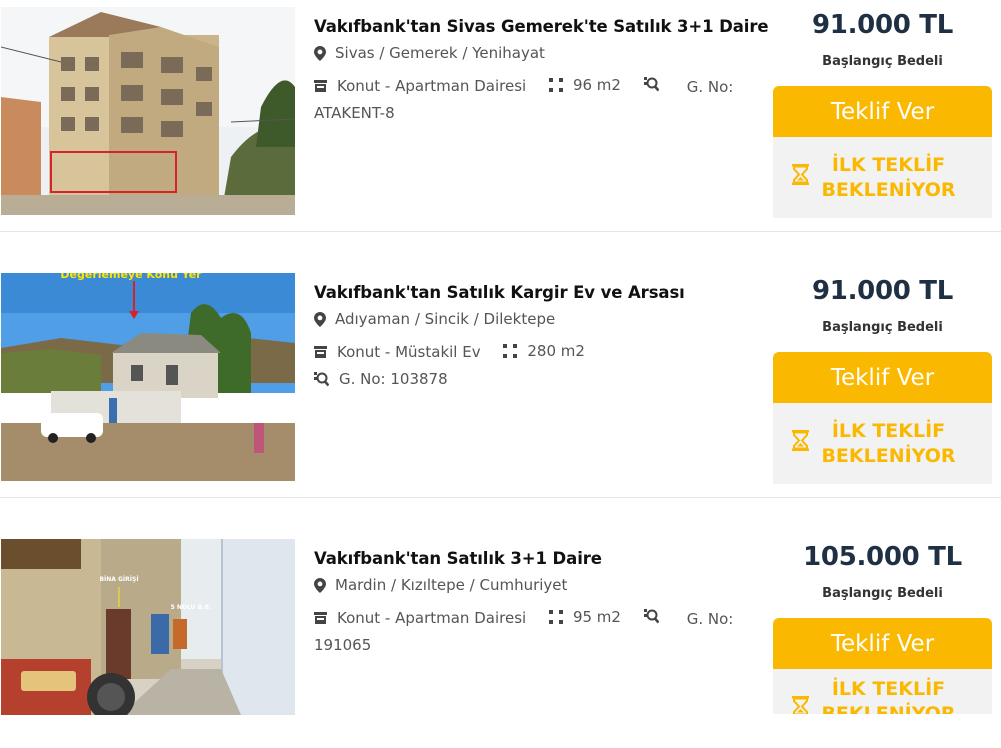 The height and width of the screenshot is (748, 1001). I want to click on location-text: Sivas / Gemerek / Yenihayat, so click(440, 53).